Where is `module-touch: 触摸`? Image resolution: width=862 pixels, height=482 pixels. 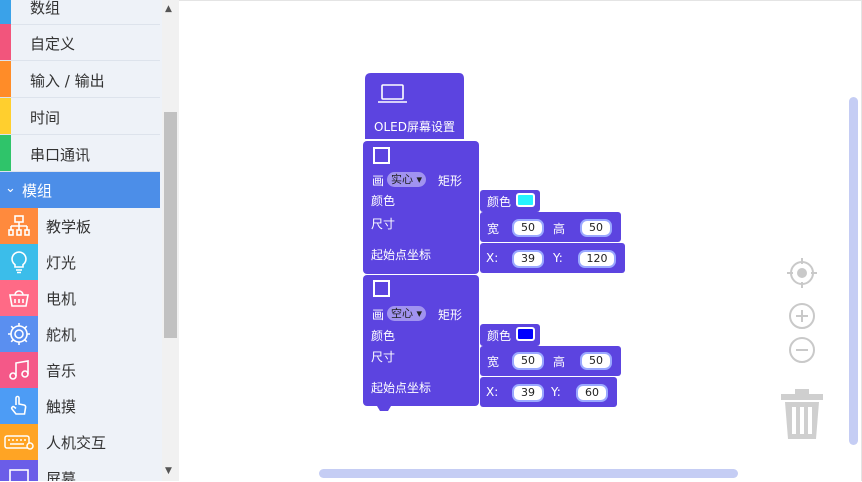 module-touch: 触摸 is located at coordinates (80, 406).